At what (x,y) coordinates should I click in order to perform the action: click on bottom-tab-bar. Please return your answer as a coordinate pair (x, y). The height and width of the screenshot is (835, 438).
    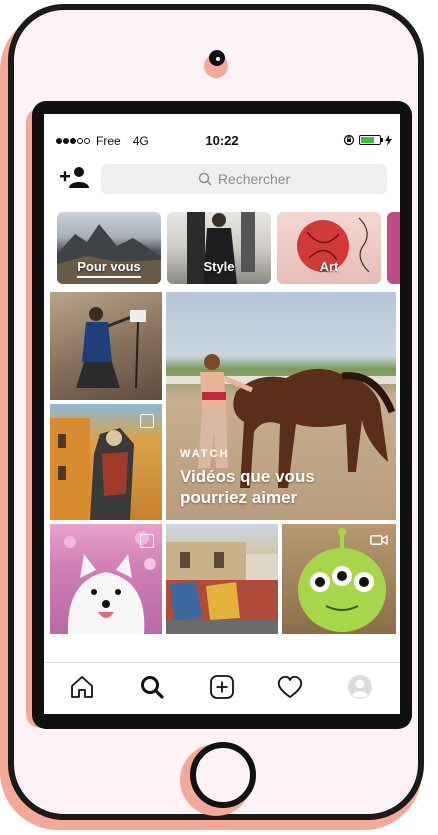
    Looking at the image, I should click on (222, 685).